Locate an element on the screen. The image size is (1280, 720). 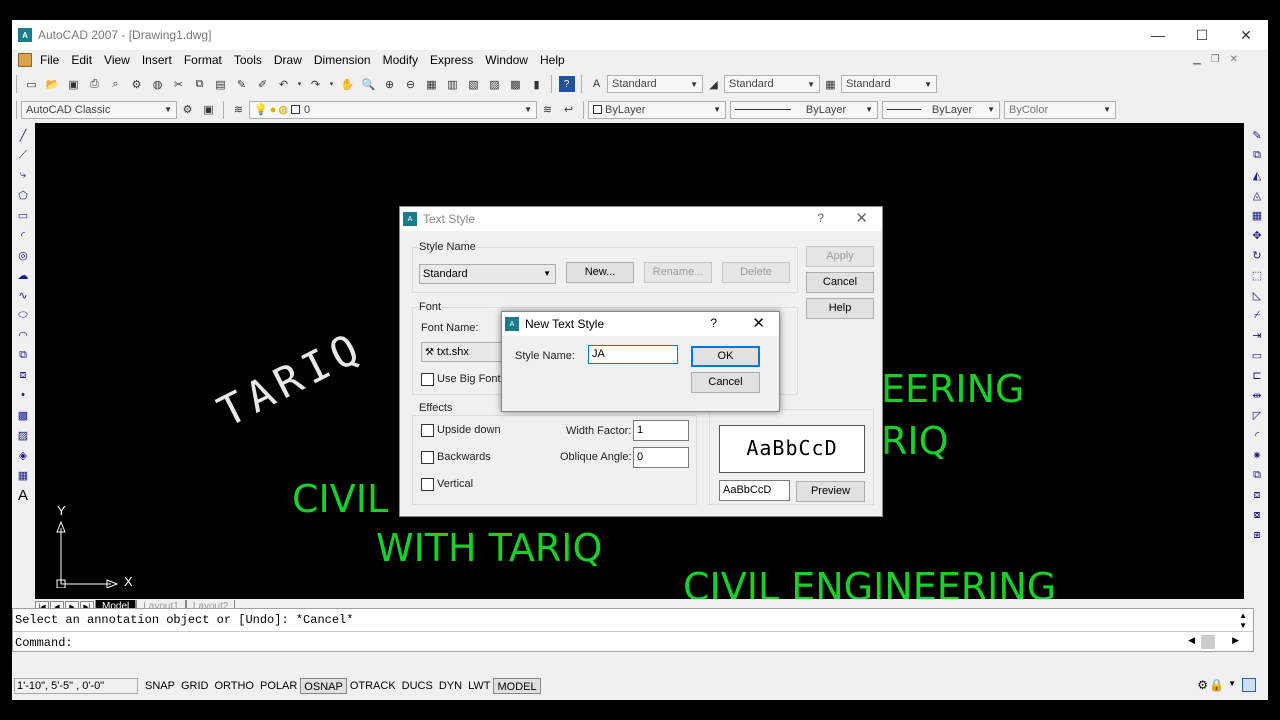
command-prompt: Command: is located at coordinates (633, 642).